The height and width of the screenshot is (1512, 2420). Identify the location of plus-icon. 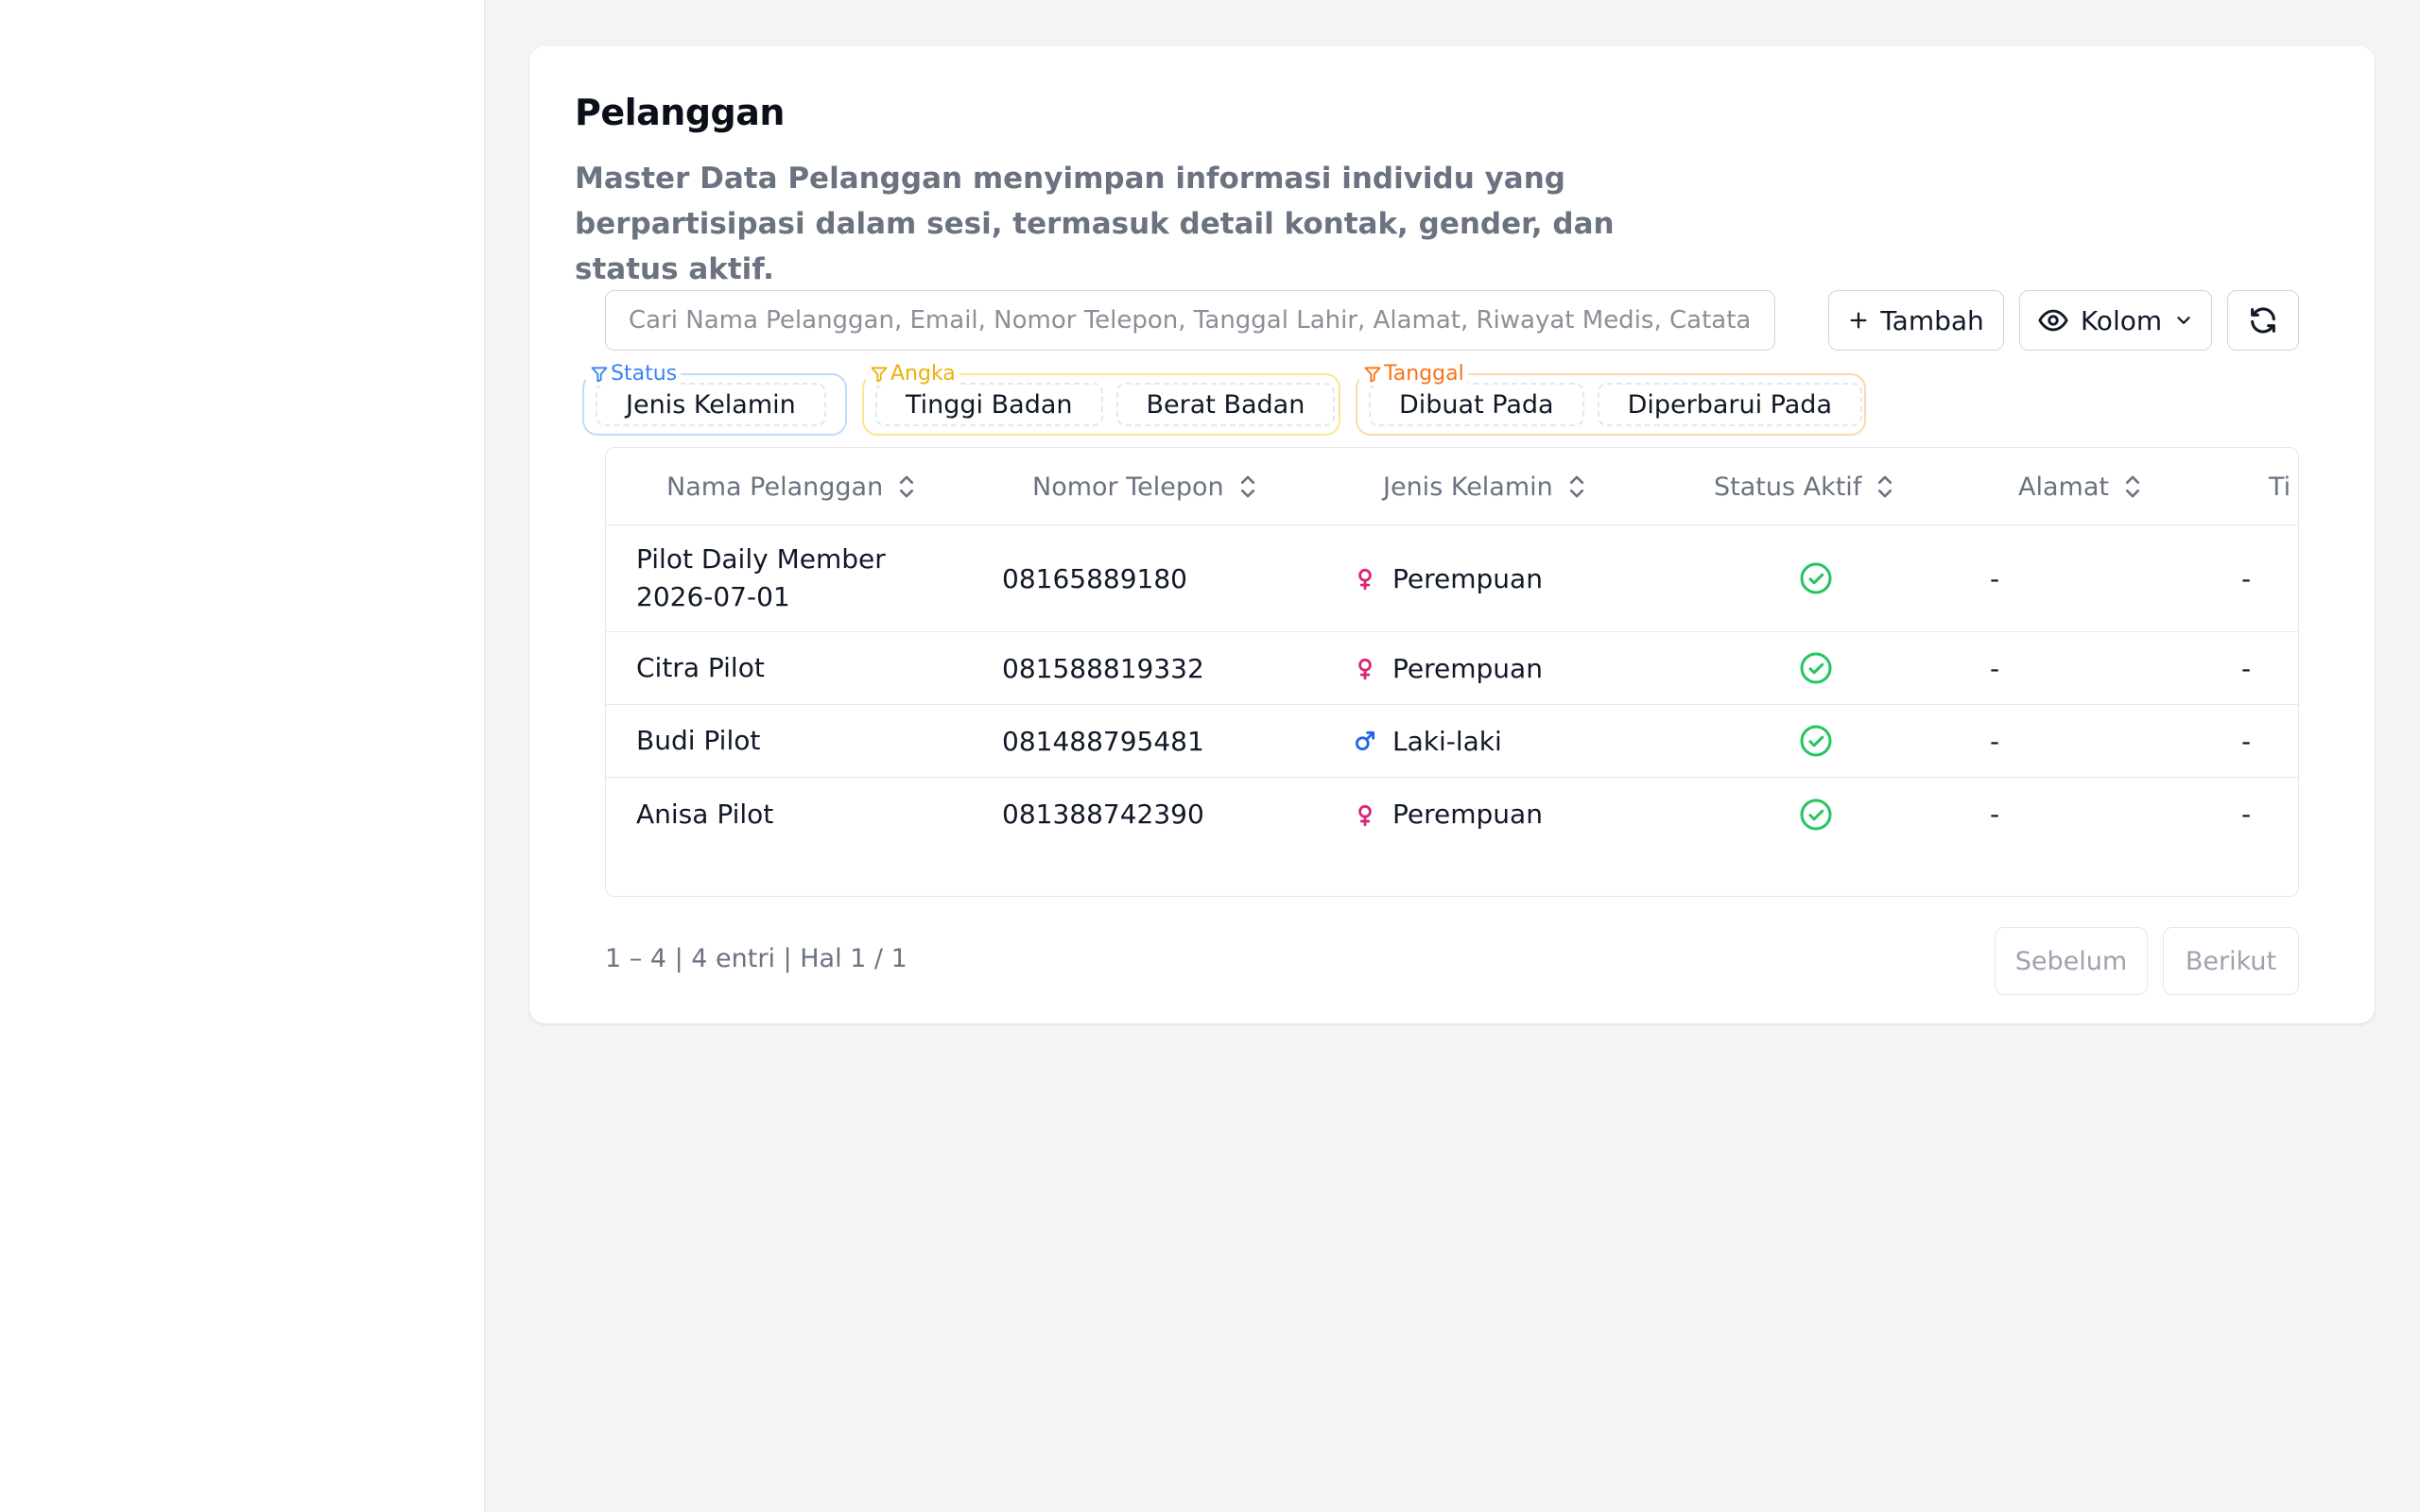
(1858, 320).